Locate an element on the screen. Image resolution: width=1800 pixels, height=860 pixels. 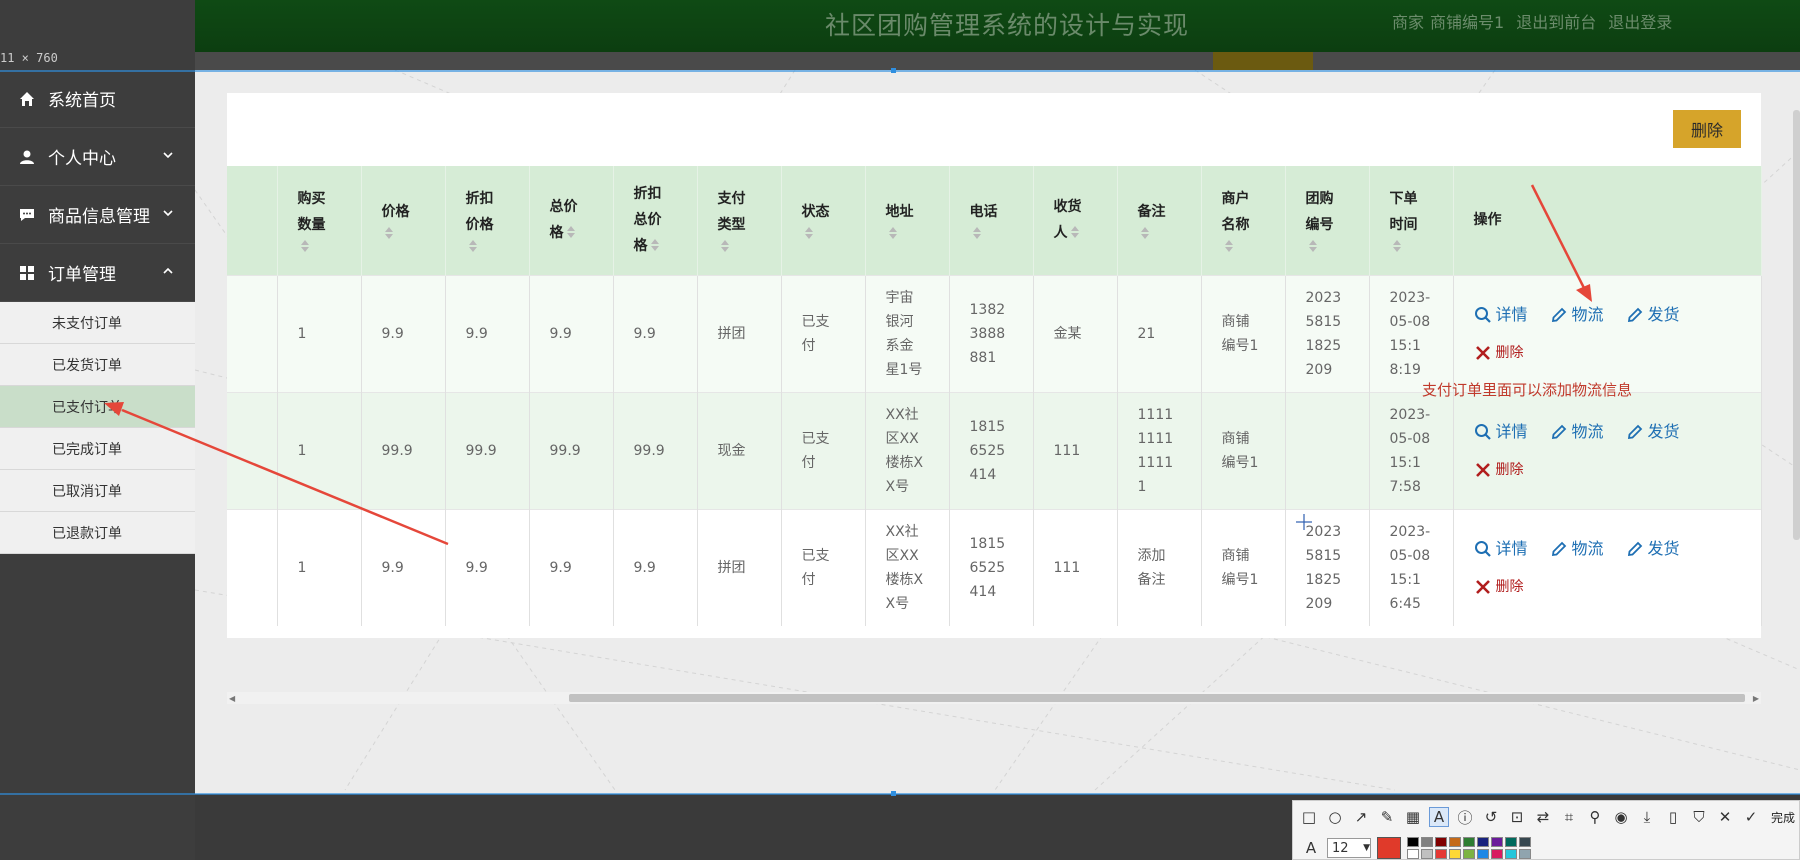
ocr-icon: ⊡ is located at coordinates (1517, 817).